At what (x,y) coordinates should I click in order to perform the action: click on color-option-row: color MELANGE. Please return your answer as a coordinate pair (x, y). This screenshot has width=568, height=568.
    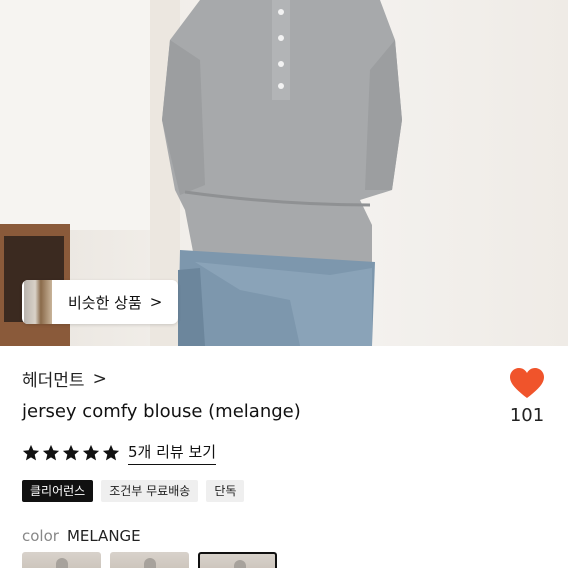
    Looking at the image, I should click on (81, 536).